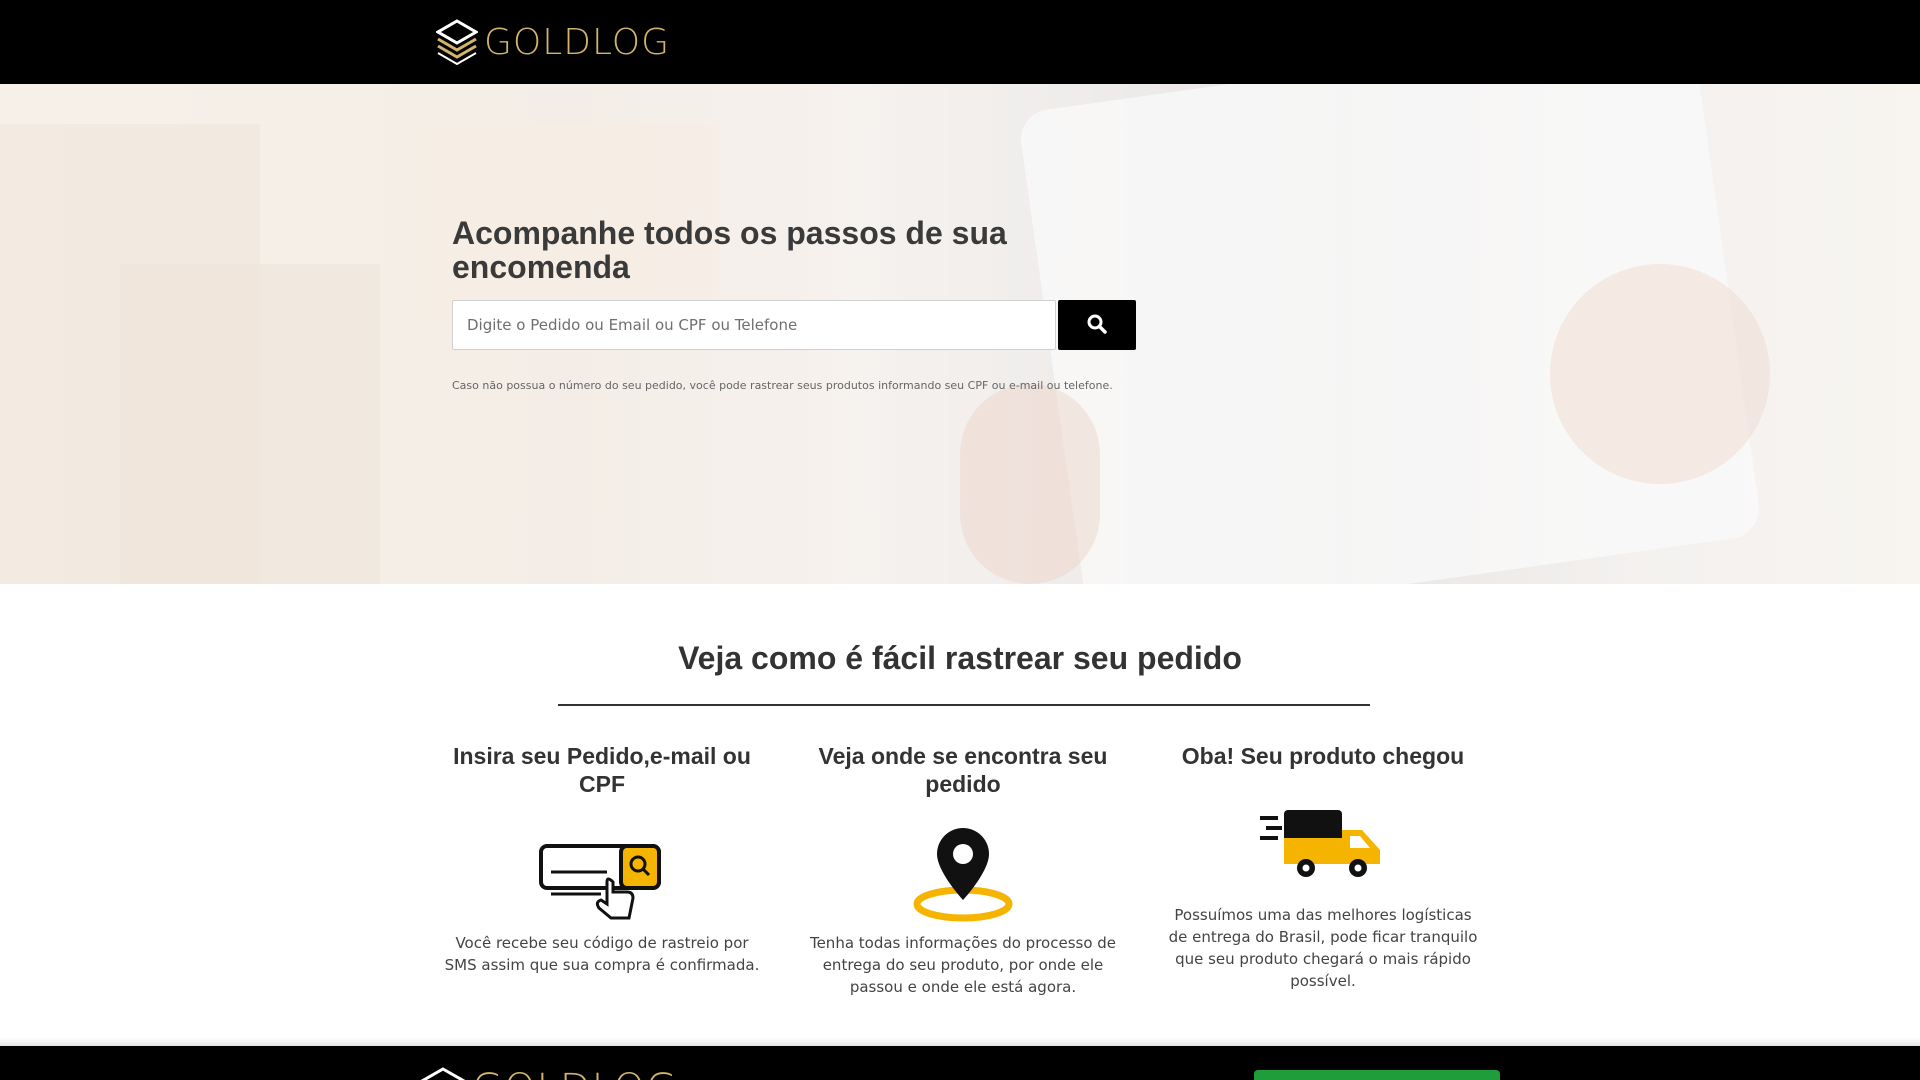 The width and height of the screenshot is (1920, 1080). Describe the element at coordinates (575, 1073) in the screenshot. I see `footer-brand-name: GOLDLOG` at that location.